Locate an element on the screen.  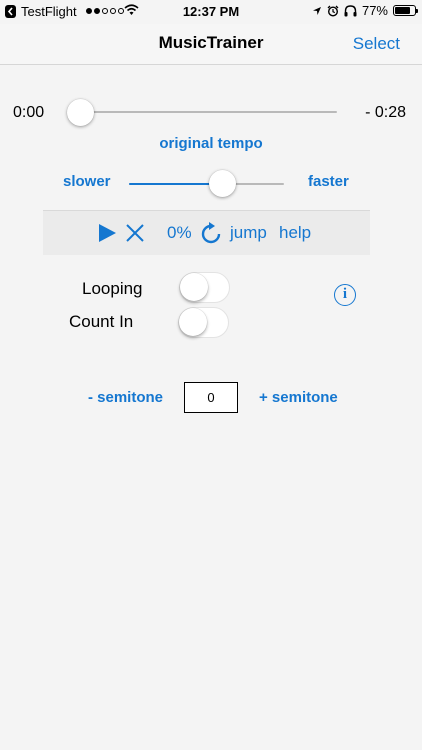
location-icon is located at coordinates (316, 10).